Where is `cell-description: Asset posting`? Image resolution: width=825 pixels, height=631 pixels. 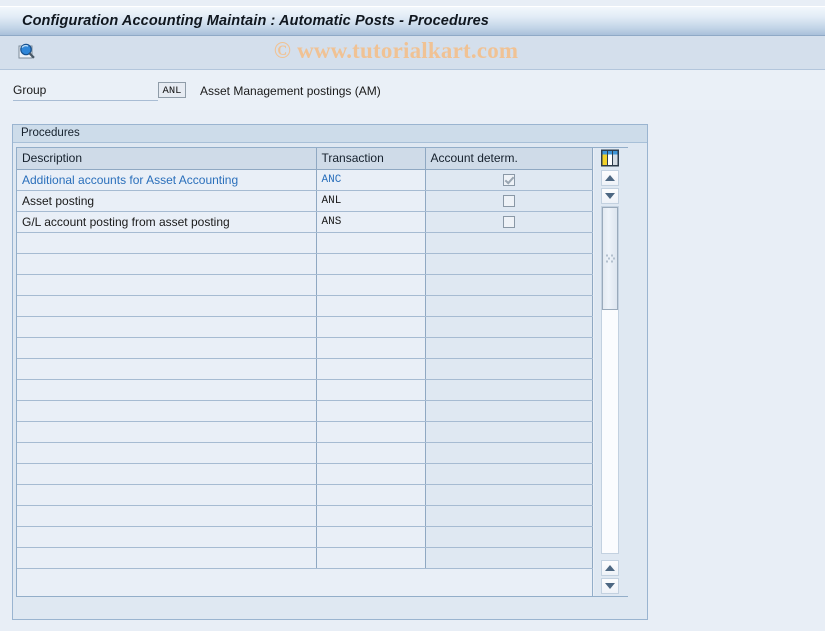
cell-description: Asset posting is located at coordinates (167, 201).